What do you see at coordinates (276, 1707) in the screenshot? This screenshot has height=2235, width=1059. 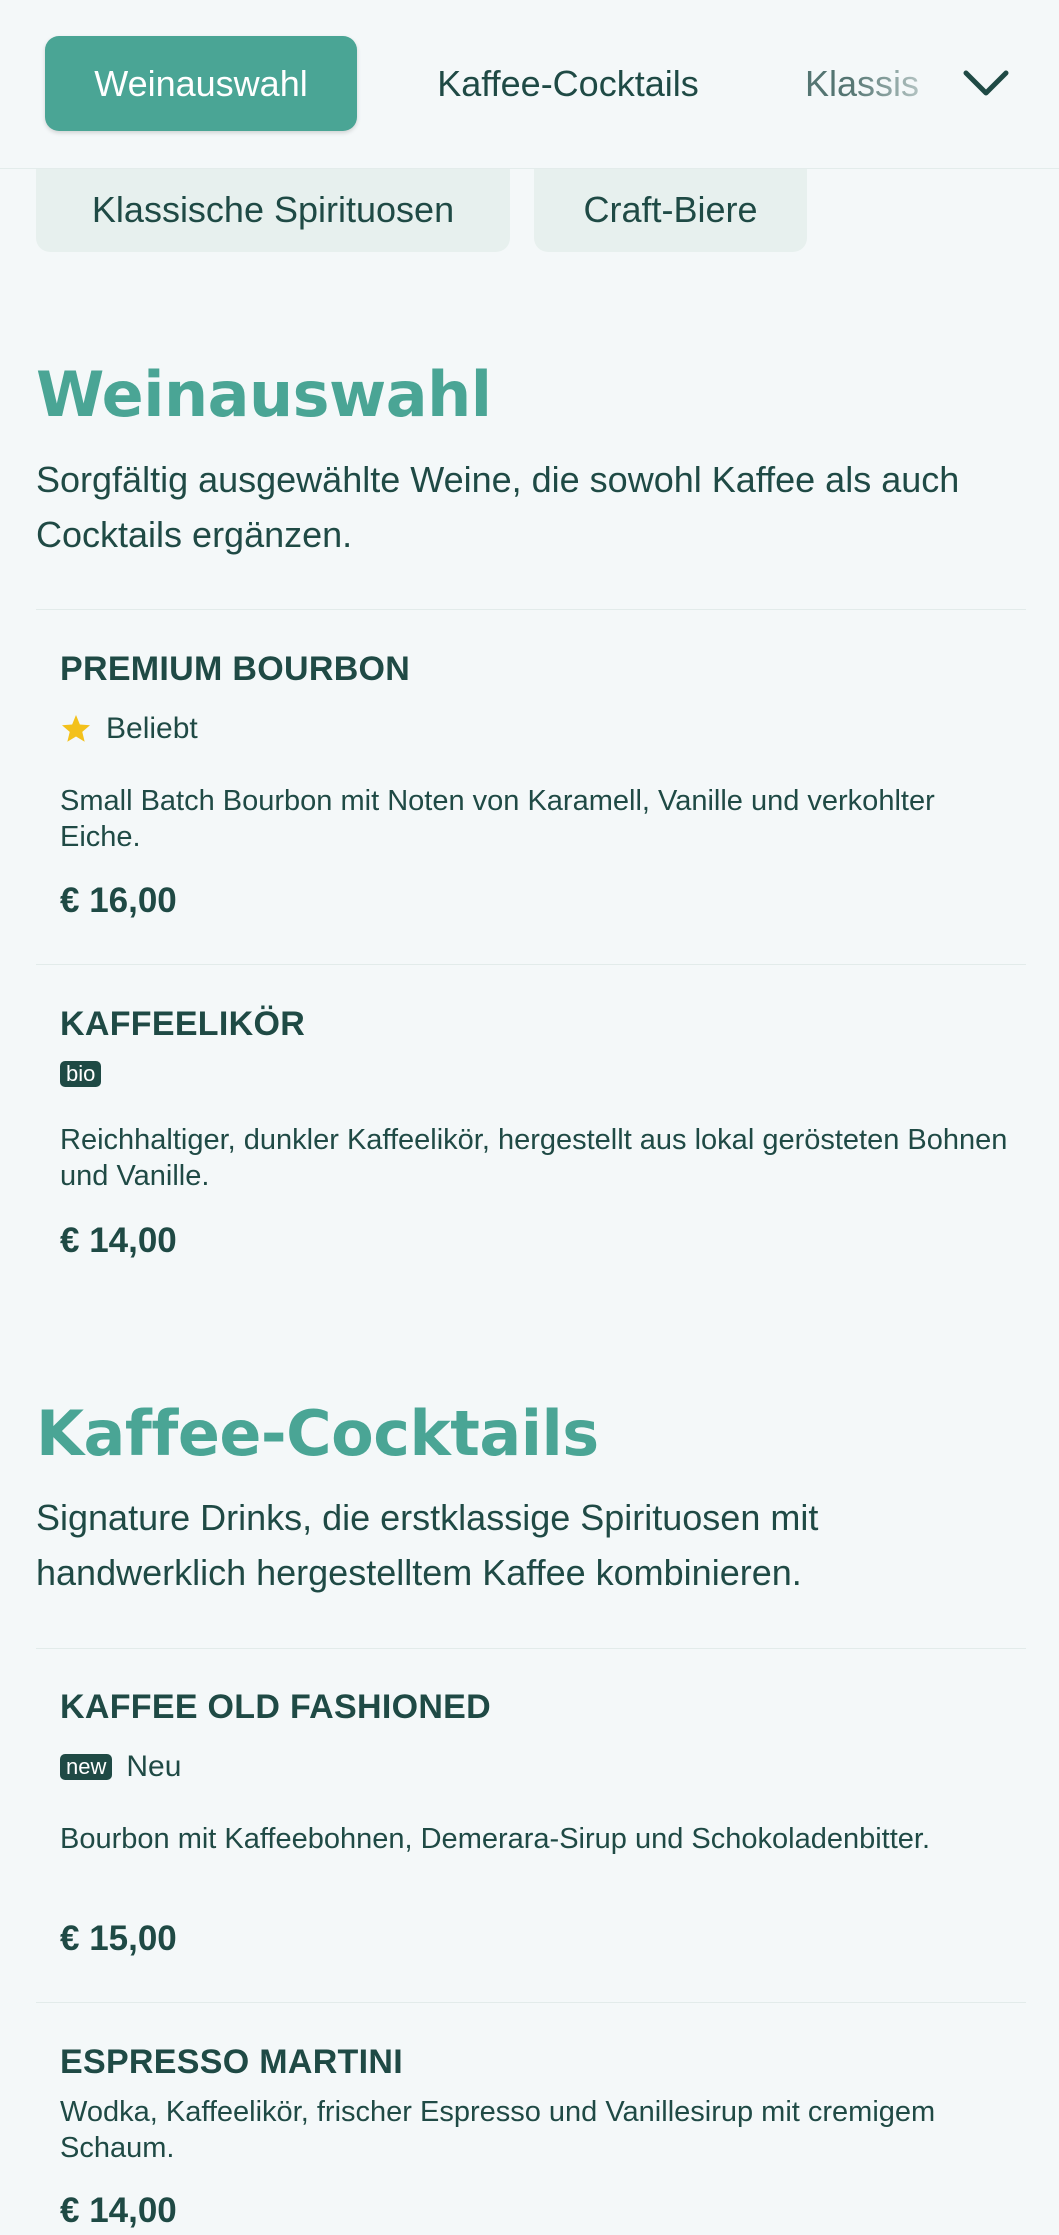 I see `item-name: KAFFEE OLD FASHIONED` at bounding box center [276, 1707].